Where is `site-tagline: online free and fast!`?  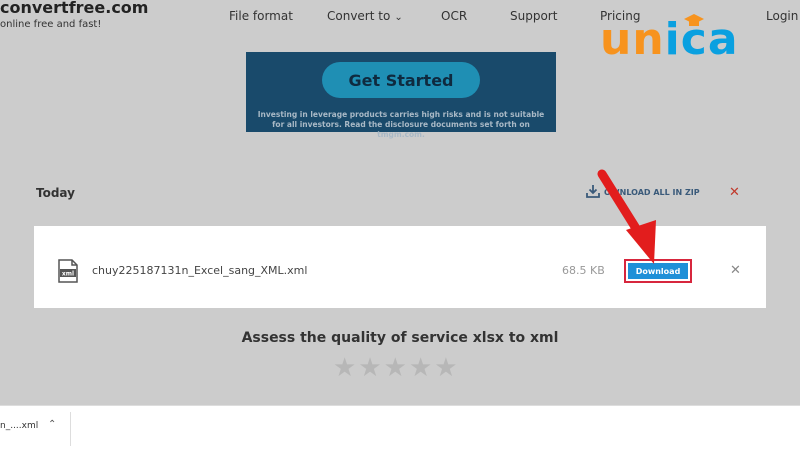
site-tagline: online free and fast! is located at coordinates (51, 24).